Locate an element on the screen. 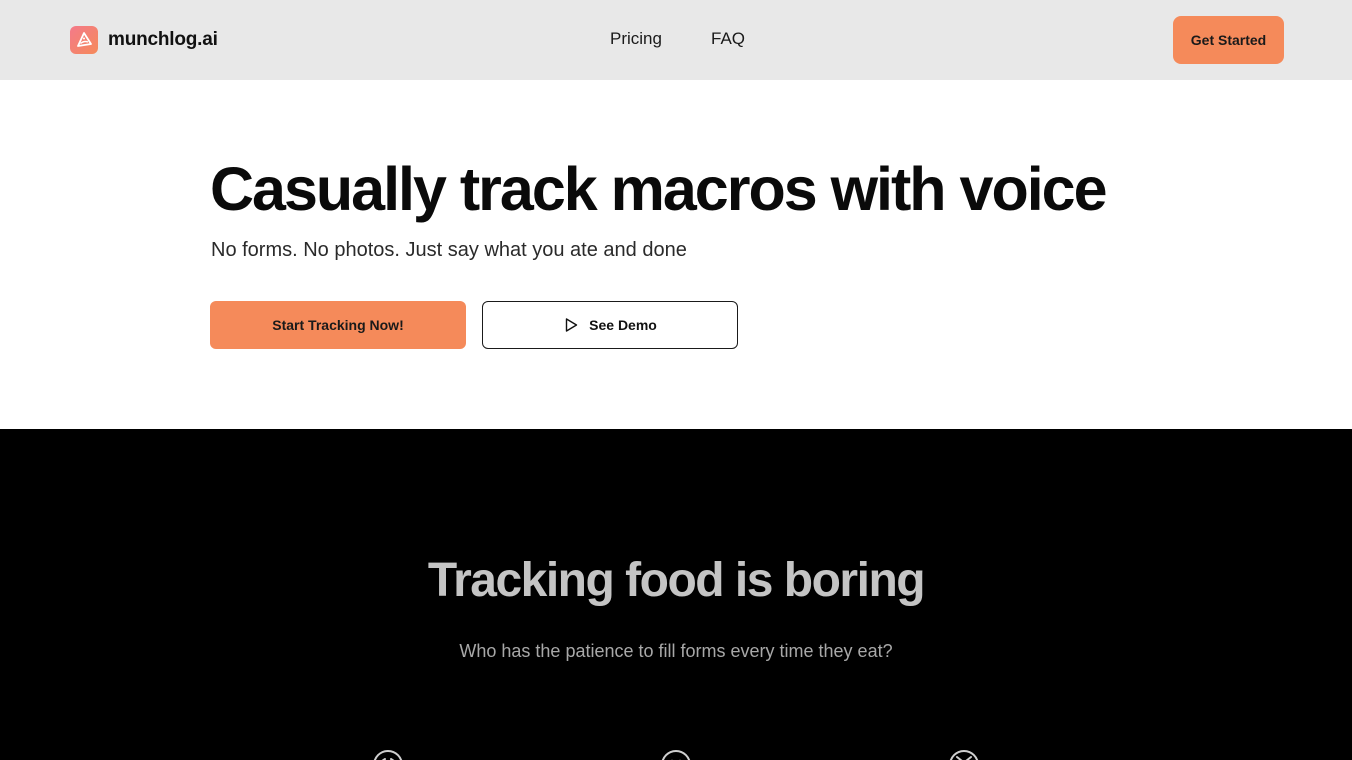  neutral-face-icon is located at coordinates (676, 754).